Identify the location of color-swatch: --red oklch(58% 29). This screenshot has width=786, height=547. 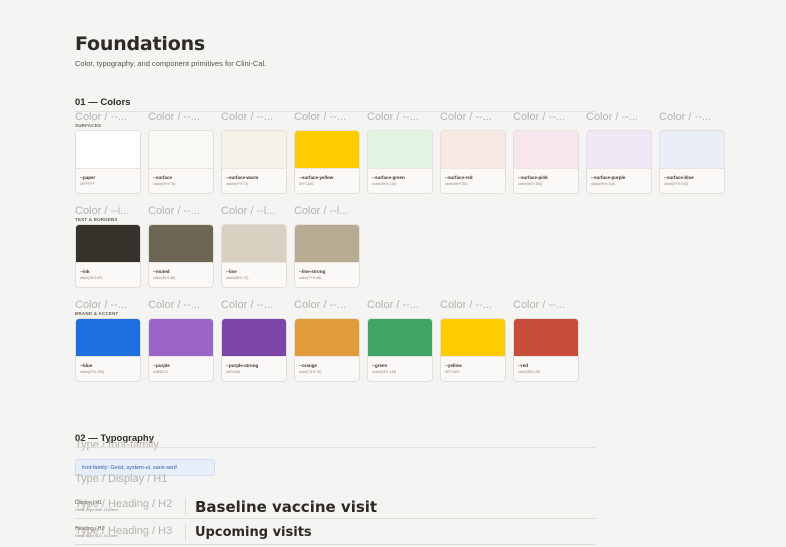
(546, 350).